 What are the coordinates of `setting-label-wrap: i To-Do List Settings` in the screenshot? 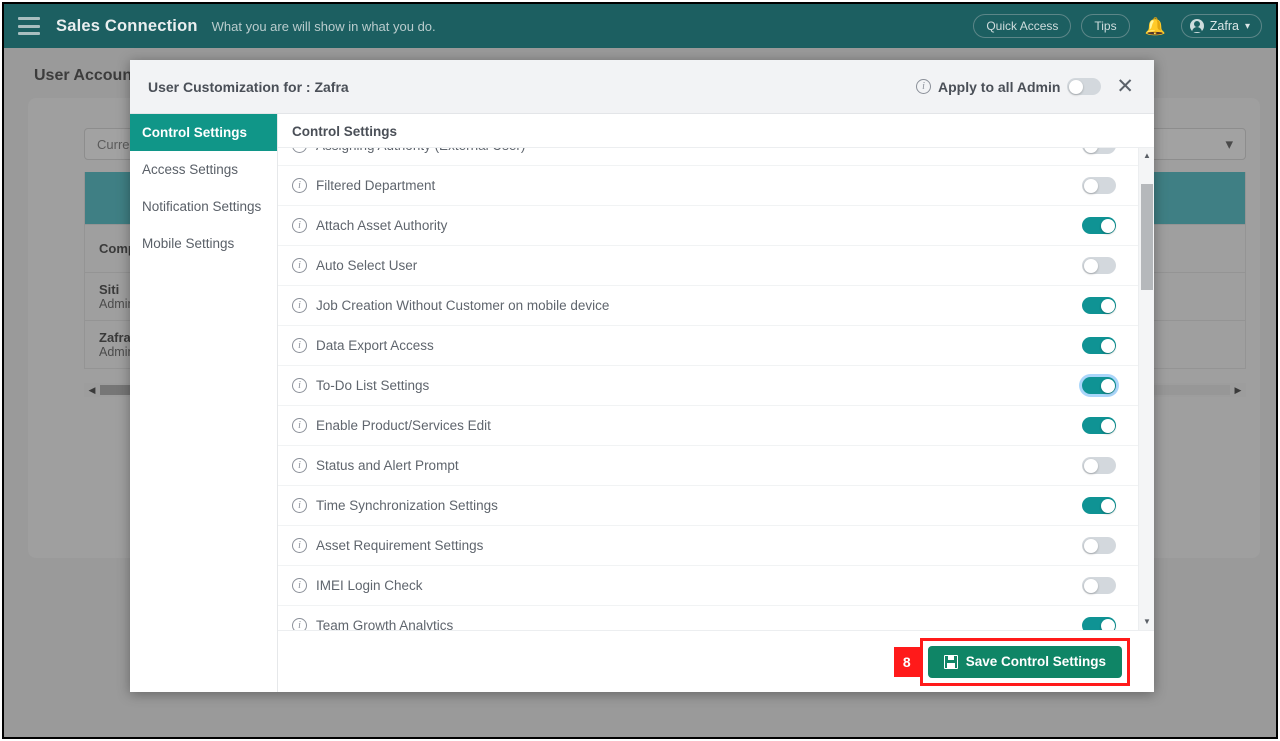 It's located at (360, 385).